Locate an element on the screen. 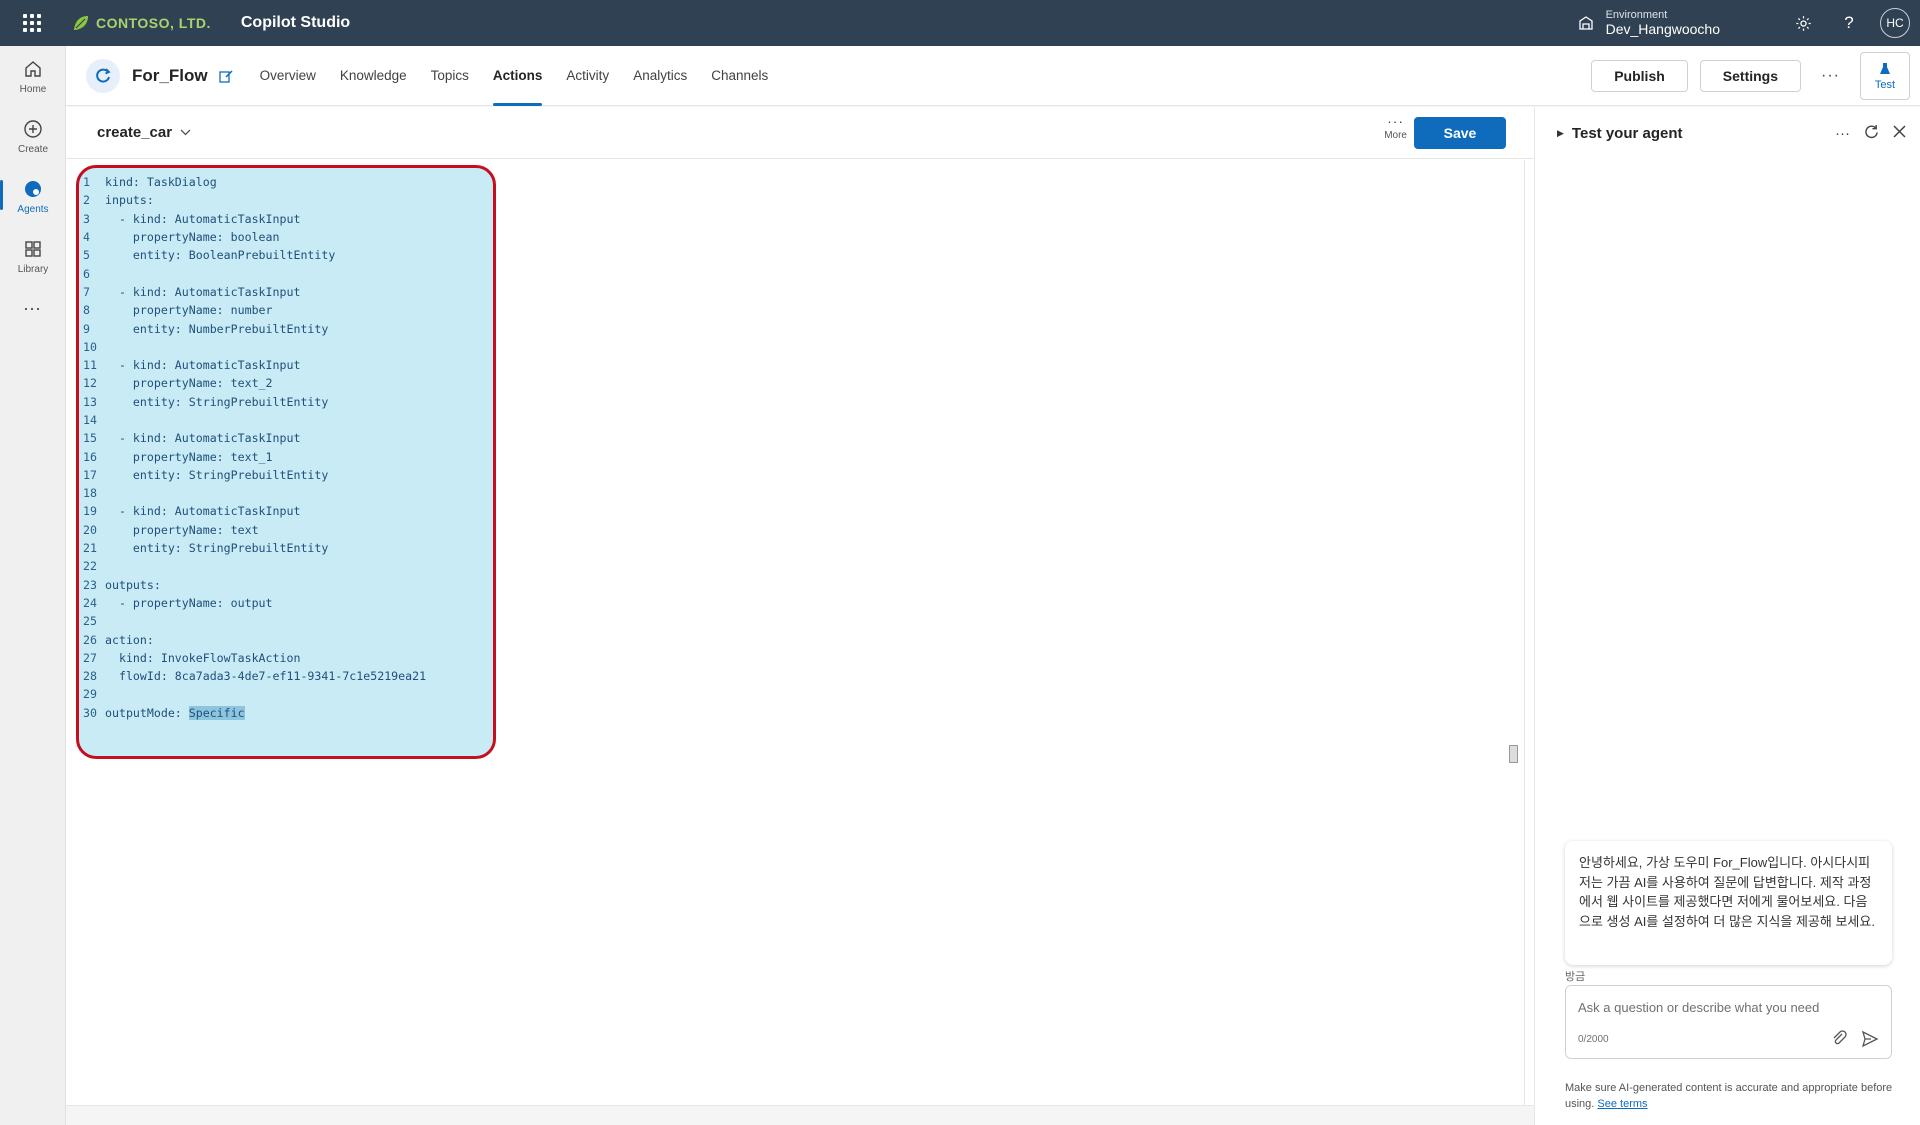 This screenshot has height=1125, width=1920. code-line: 7 - kind: AutomaticTaskInput is located at coordinates (192, 291).